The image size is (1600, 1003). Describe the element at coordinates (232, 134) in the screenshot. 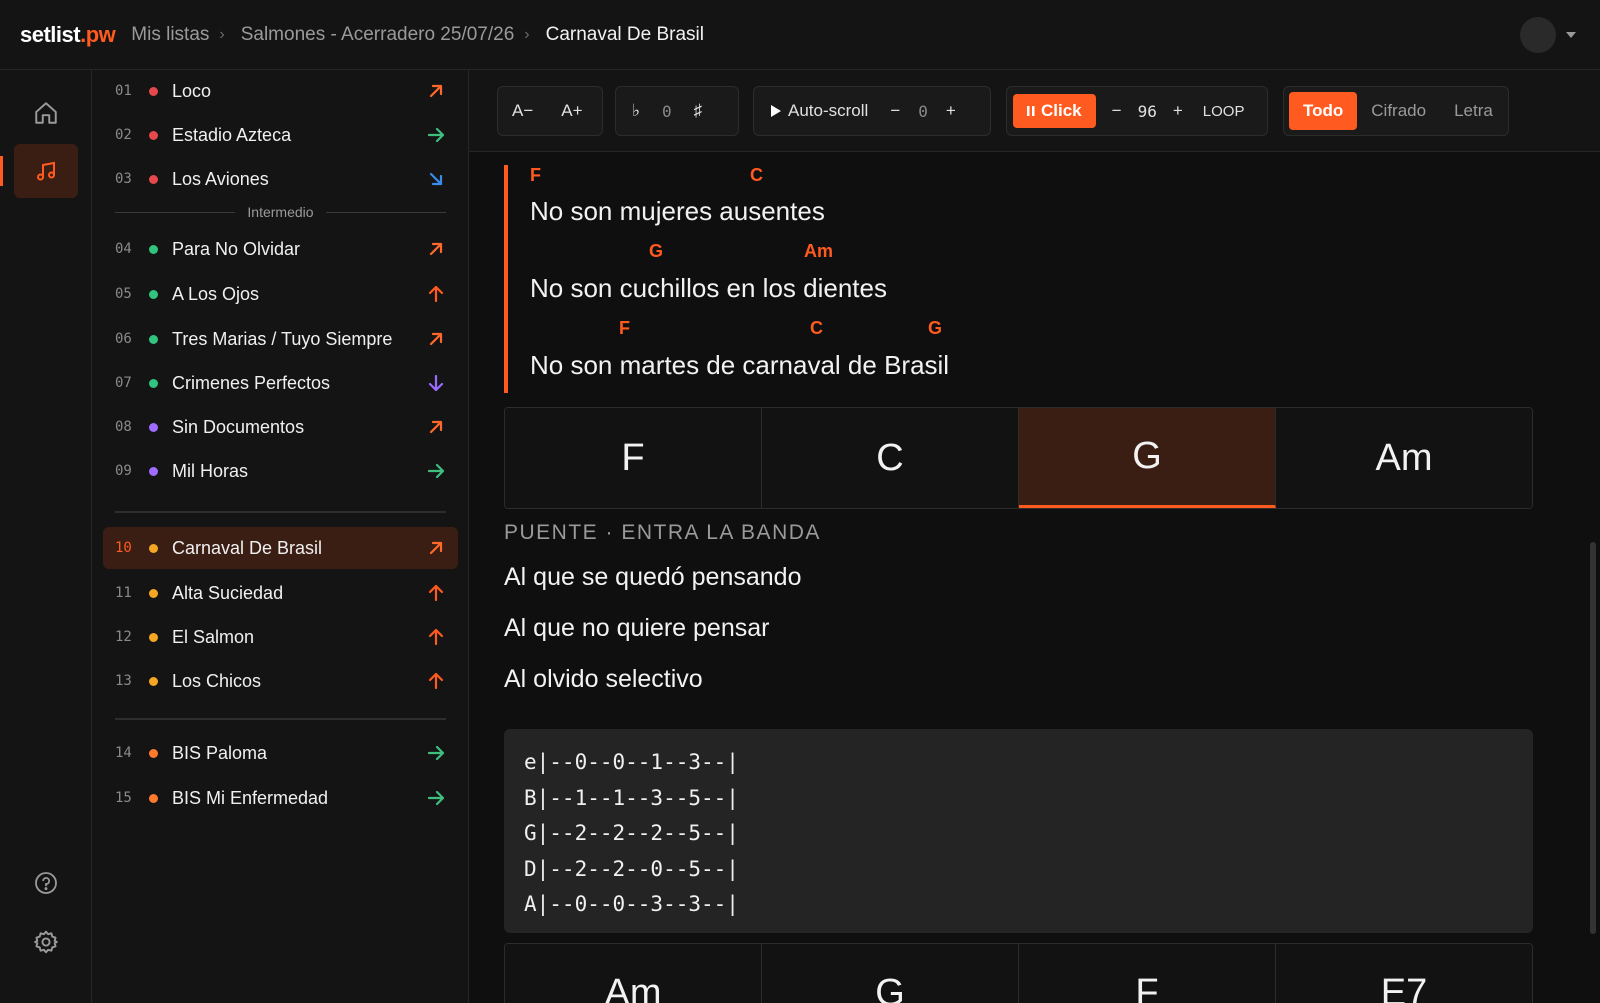

I see `song-title: Estadio Azteca` at that location.